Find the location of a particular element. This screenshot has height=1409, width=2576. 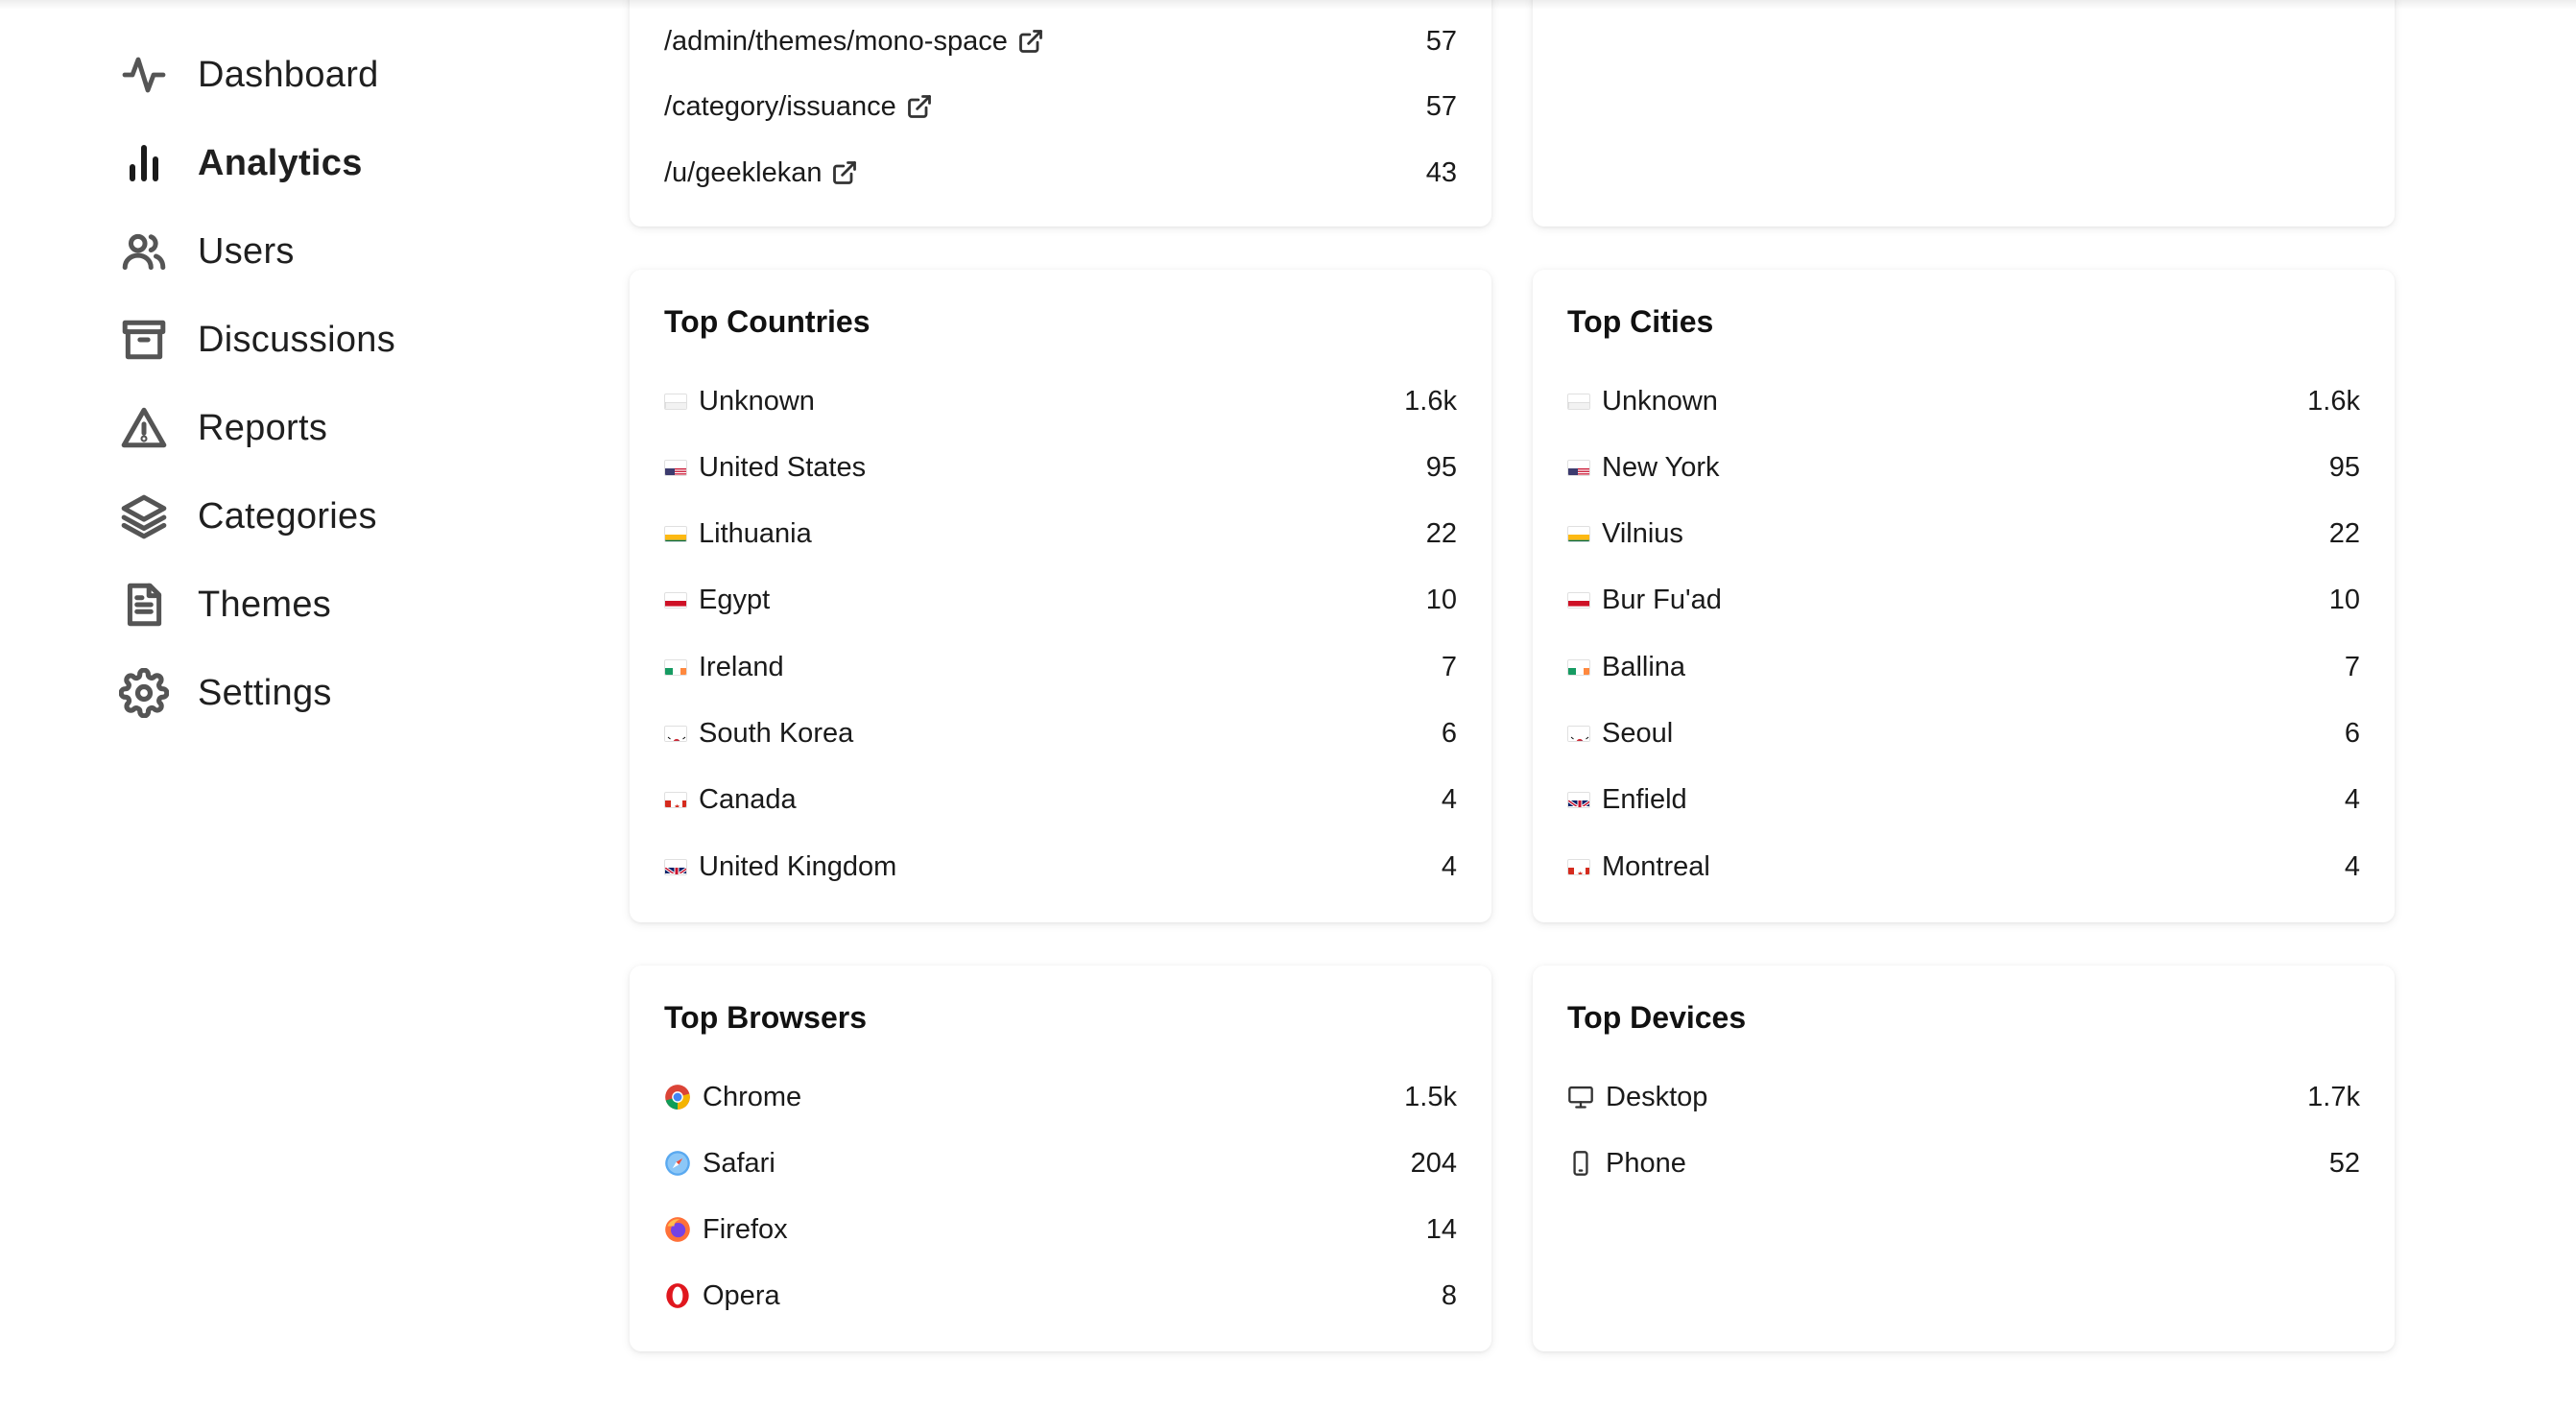

flag-unknown-icon is located at coordinates (675, 401).